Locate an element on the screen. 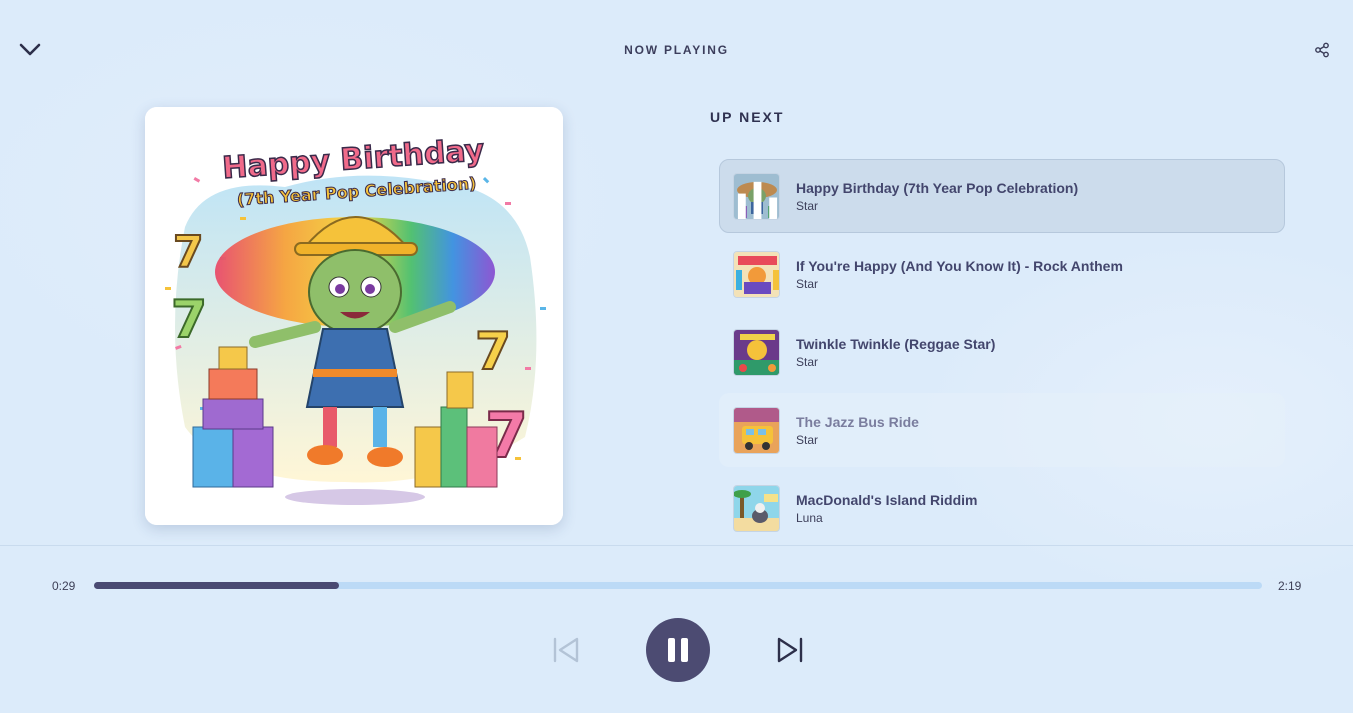  current-time: 0:29 is located at coordinates (64, 586).